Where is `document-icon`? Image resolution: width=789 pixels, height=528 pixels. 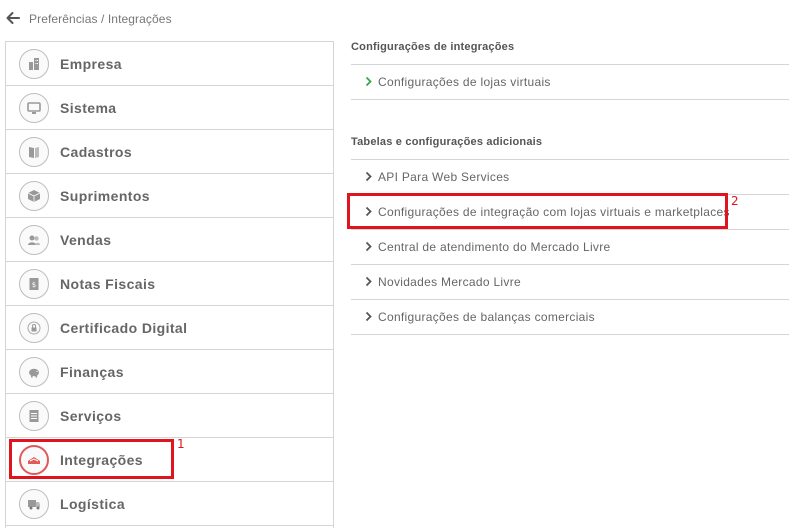
document-icon is located at coordinates (34, 416).